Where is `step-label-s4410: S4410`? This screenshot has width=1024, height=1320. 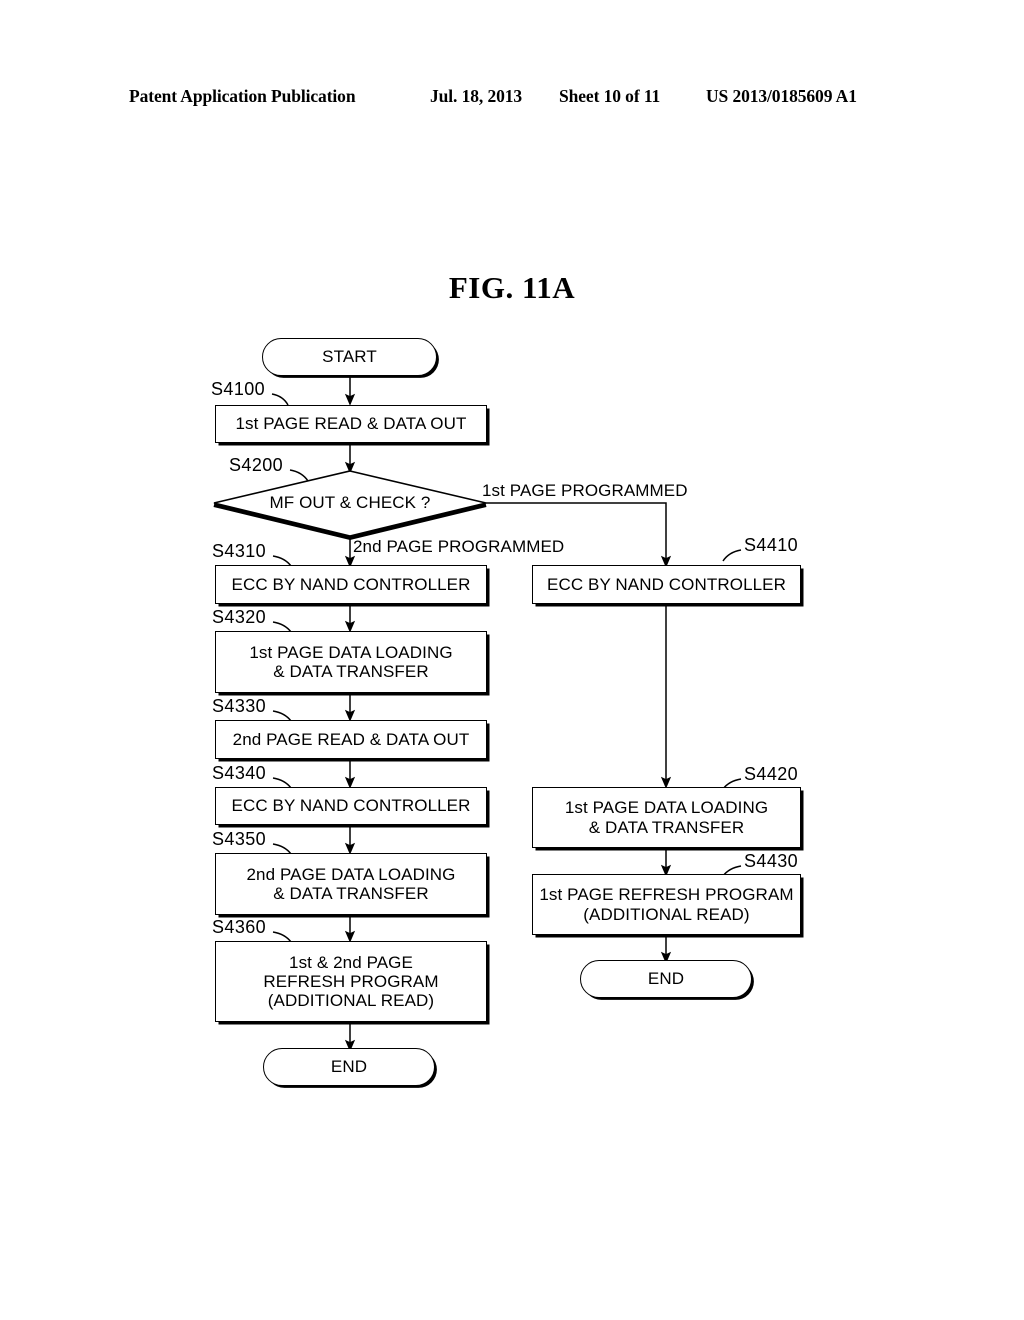 step-label-s4410: S4410 is located at coordinates (771, 545).